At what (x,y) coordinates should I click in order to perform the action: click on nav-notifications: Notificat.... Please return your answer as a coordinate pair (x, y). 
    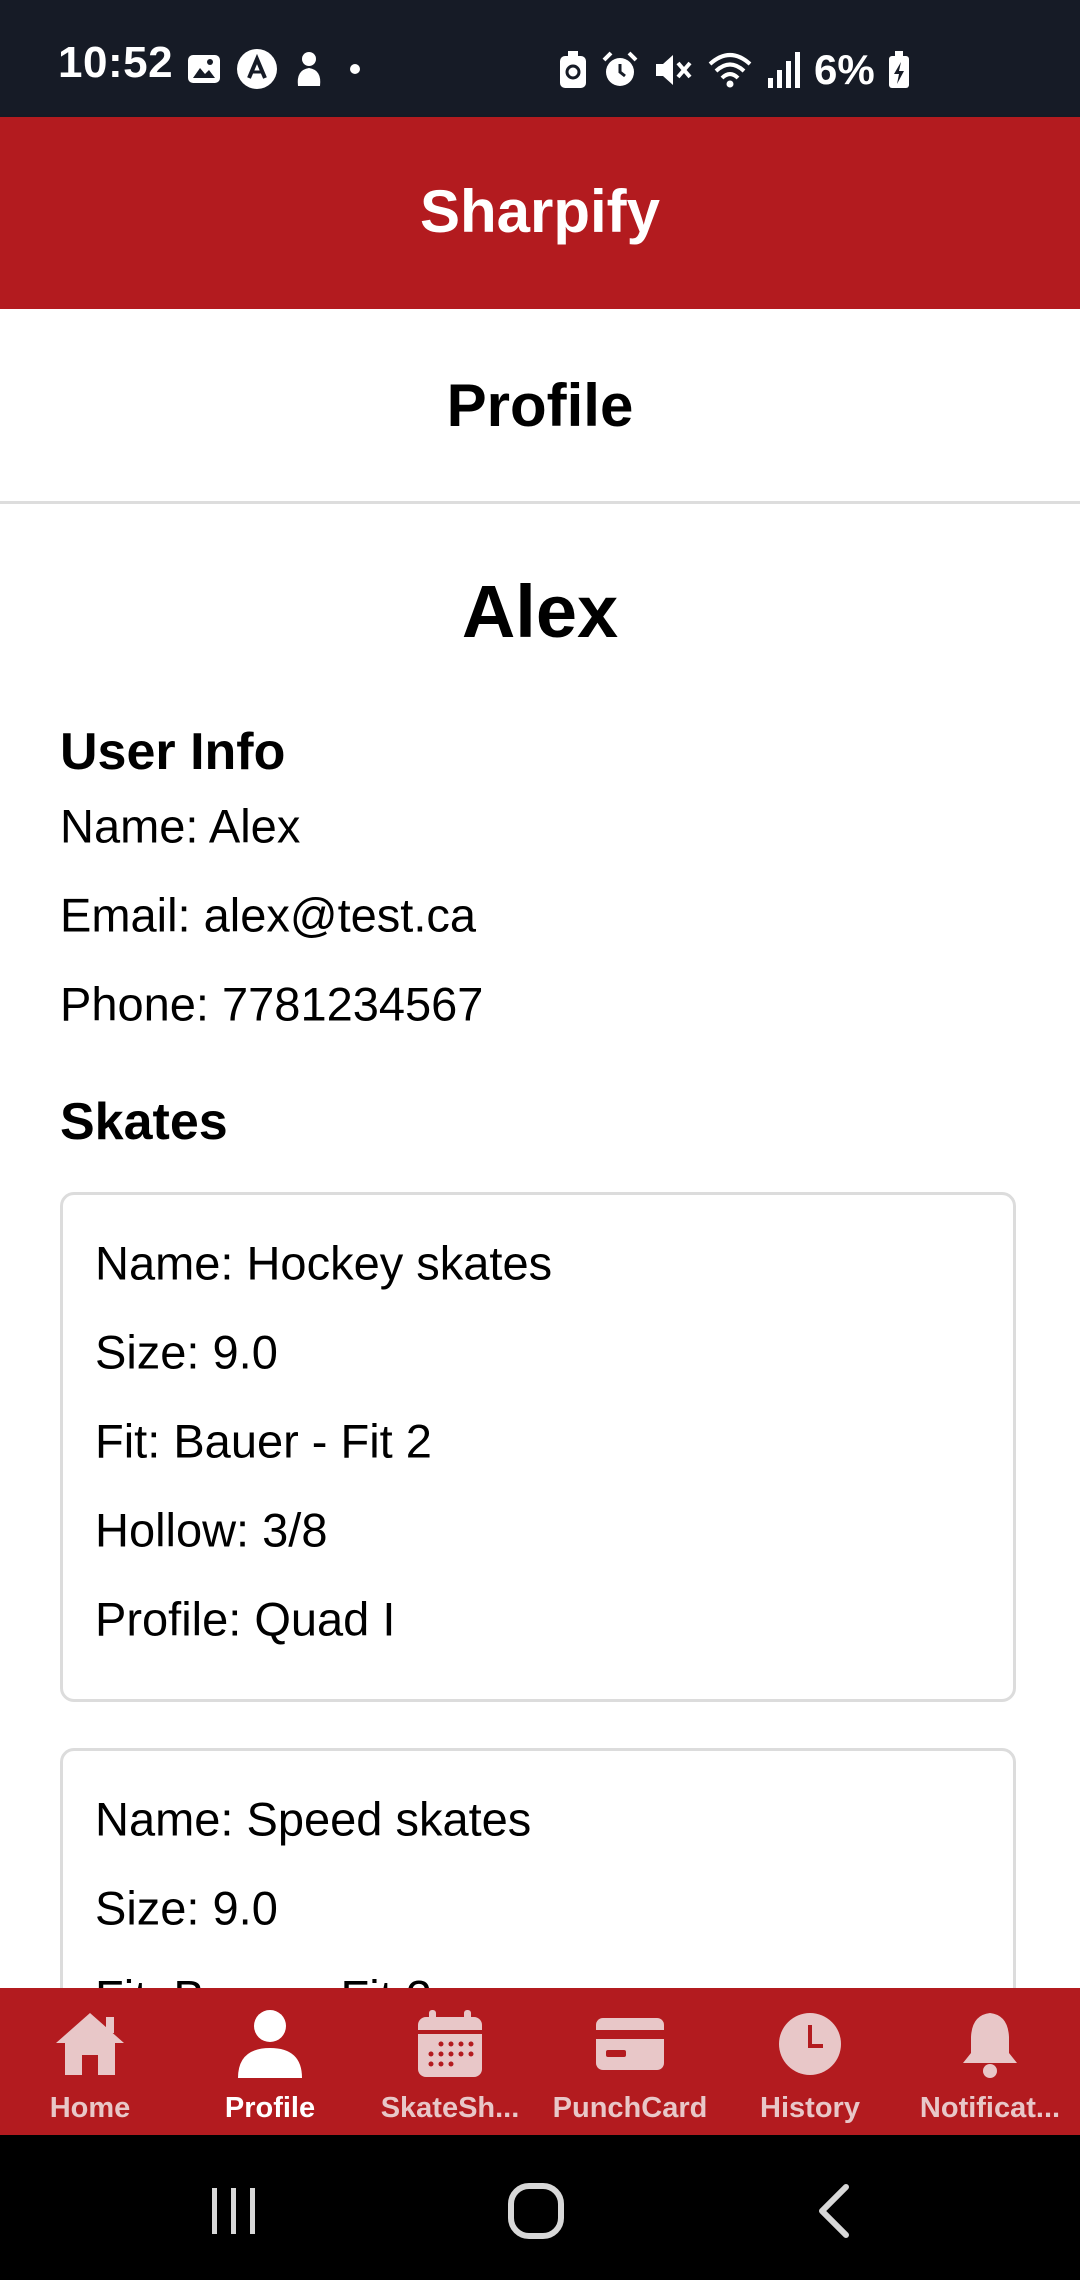
    Looking at the image, I should click on (990, 2061).